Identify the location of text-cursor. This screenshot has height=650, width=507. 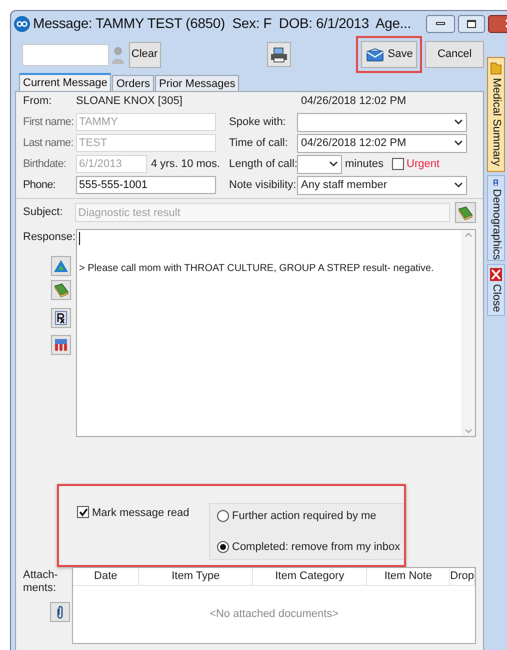
(79, 238).